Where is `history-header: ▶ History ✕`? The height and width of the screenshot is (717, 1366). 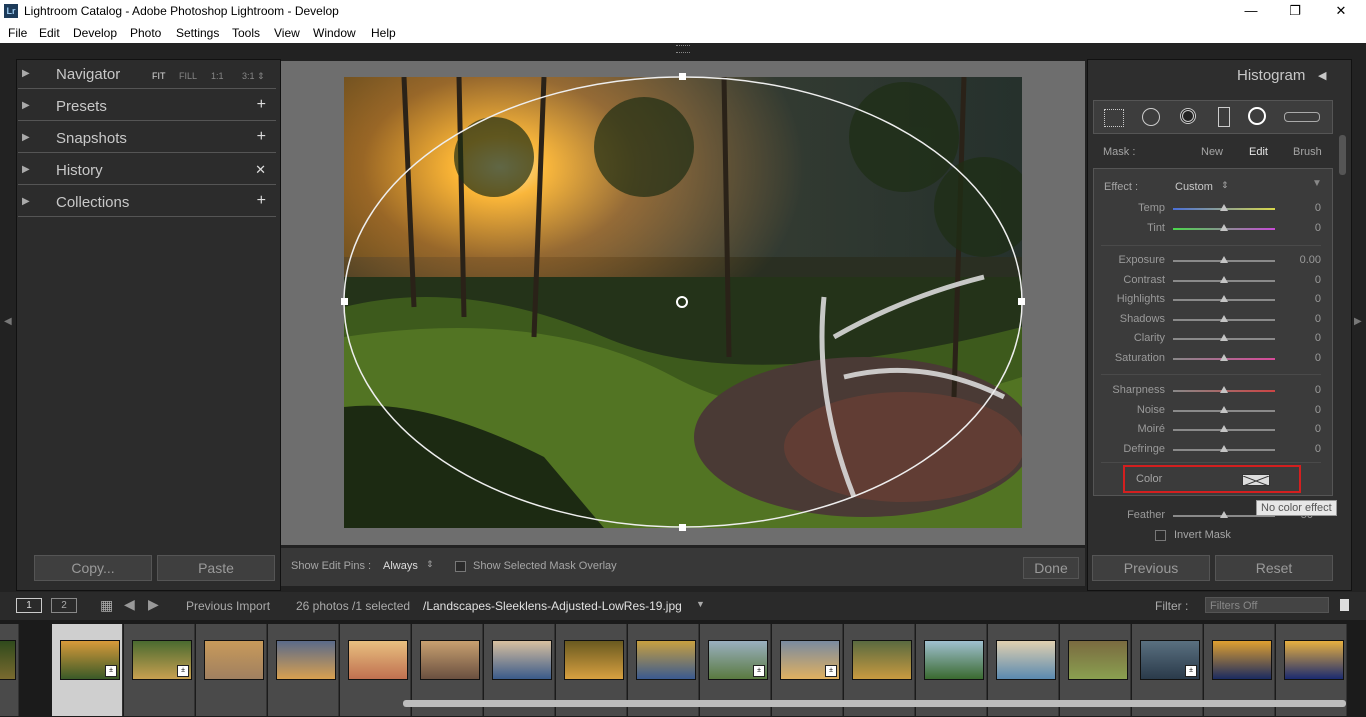 history-header: ▶ History ✕ is located at coordinates (147, 171).